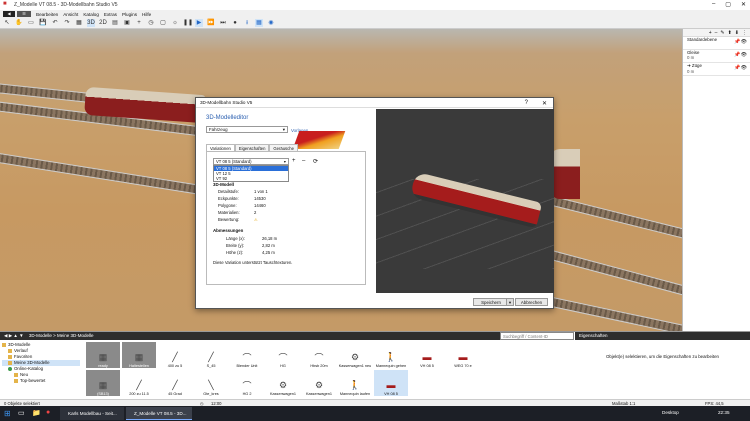 This screenshot has height=421, width=750. I want to click on camera-icon: ▣, so click(127, 23).